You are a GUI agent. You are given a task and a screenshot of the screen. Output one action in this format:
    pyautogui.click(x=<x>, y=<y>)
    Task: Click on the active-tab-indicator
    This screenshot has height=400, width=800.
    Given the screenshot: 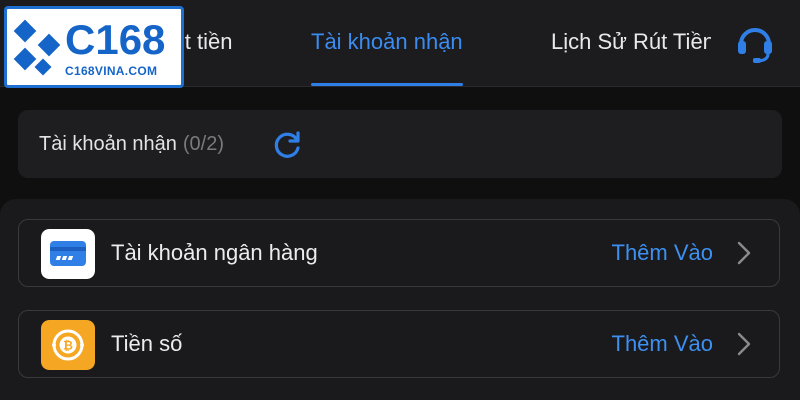 What is the action you would take?
    pyautogui.click(x=387, y=84)
    